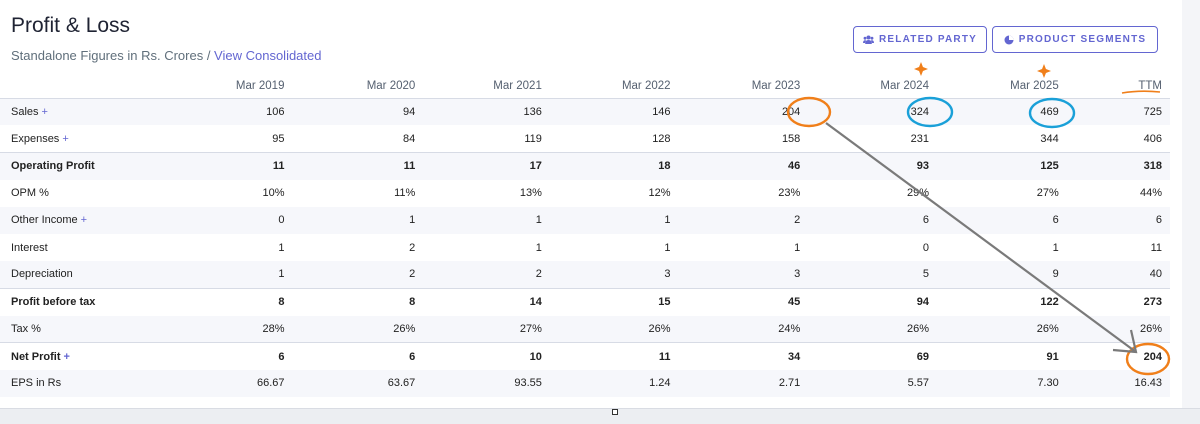  Describe the element at coordinates (585, 329) in the screenshot. I see `table-row: Tax % 28% 26% 27% 26% 24% 26% 26% 26%` at that location.